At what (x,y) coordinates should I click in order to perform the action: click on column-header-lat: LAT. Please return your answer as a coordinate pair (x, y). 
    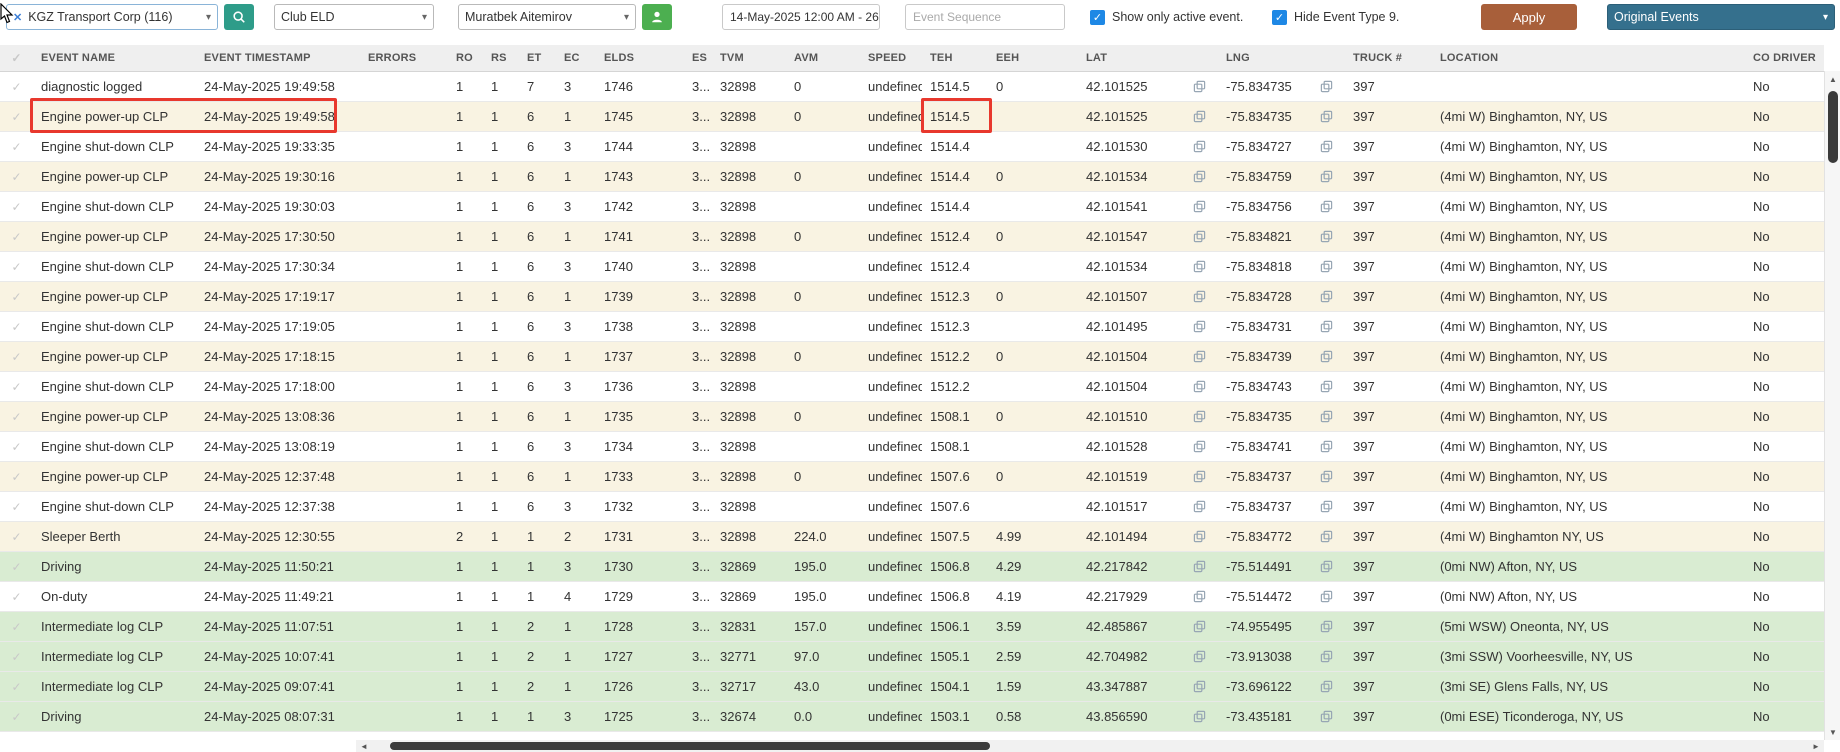
    Looking at the image, I should click on (1148, 58).